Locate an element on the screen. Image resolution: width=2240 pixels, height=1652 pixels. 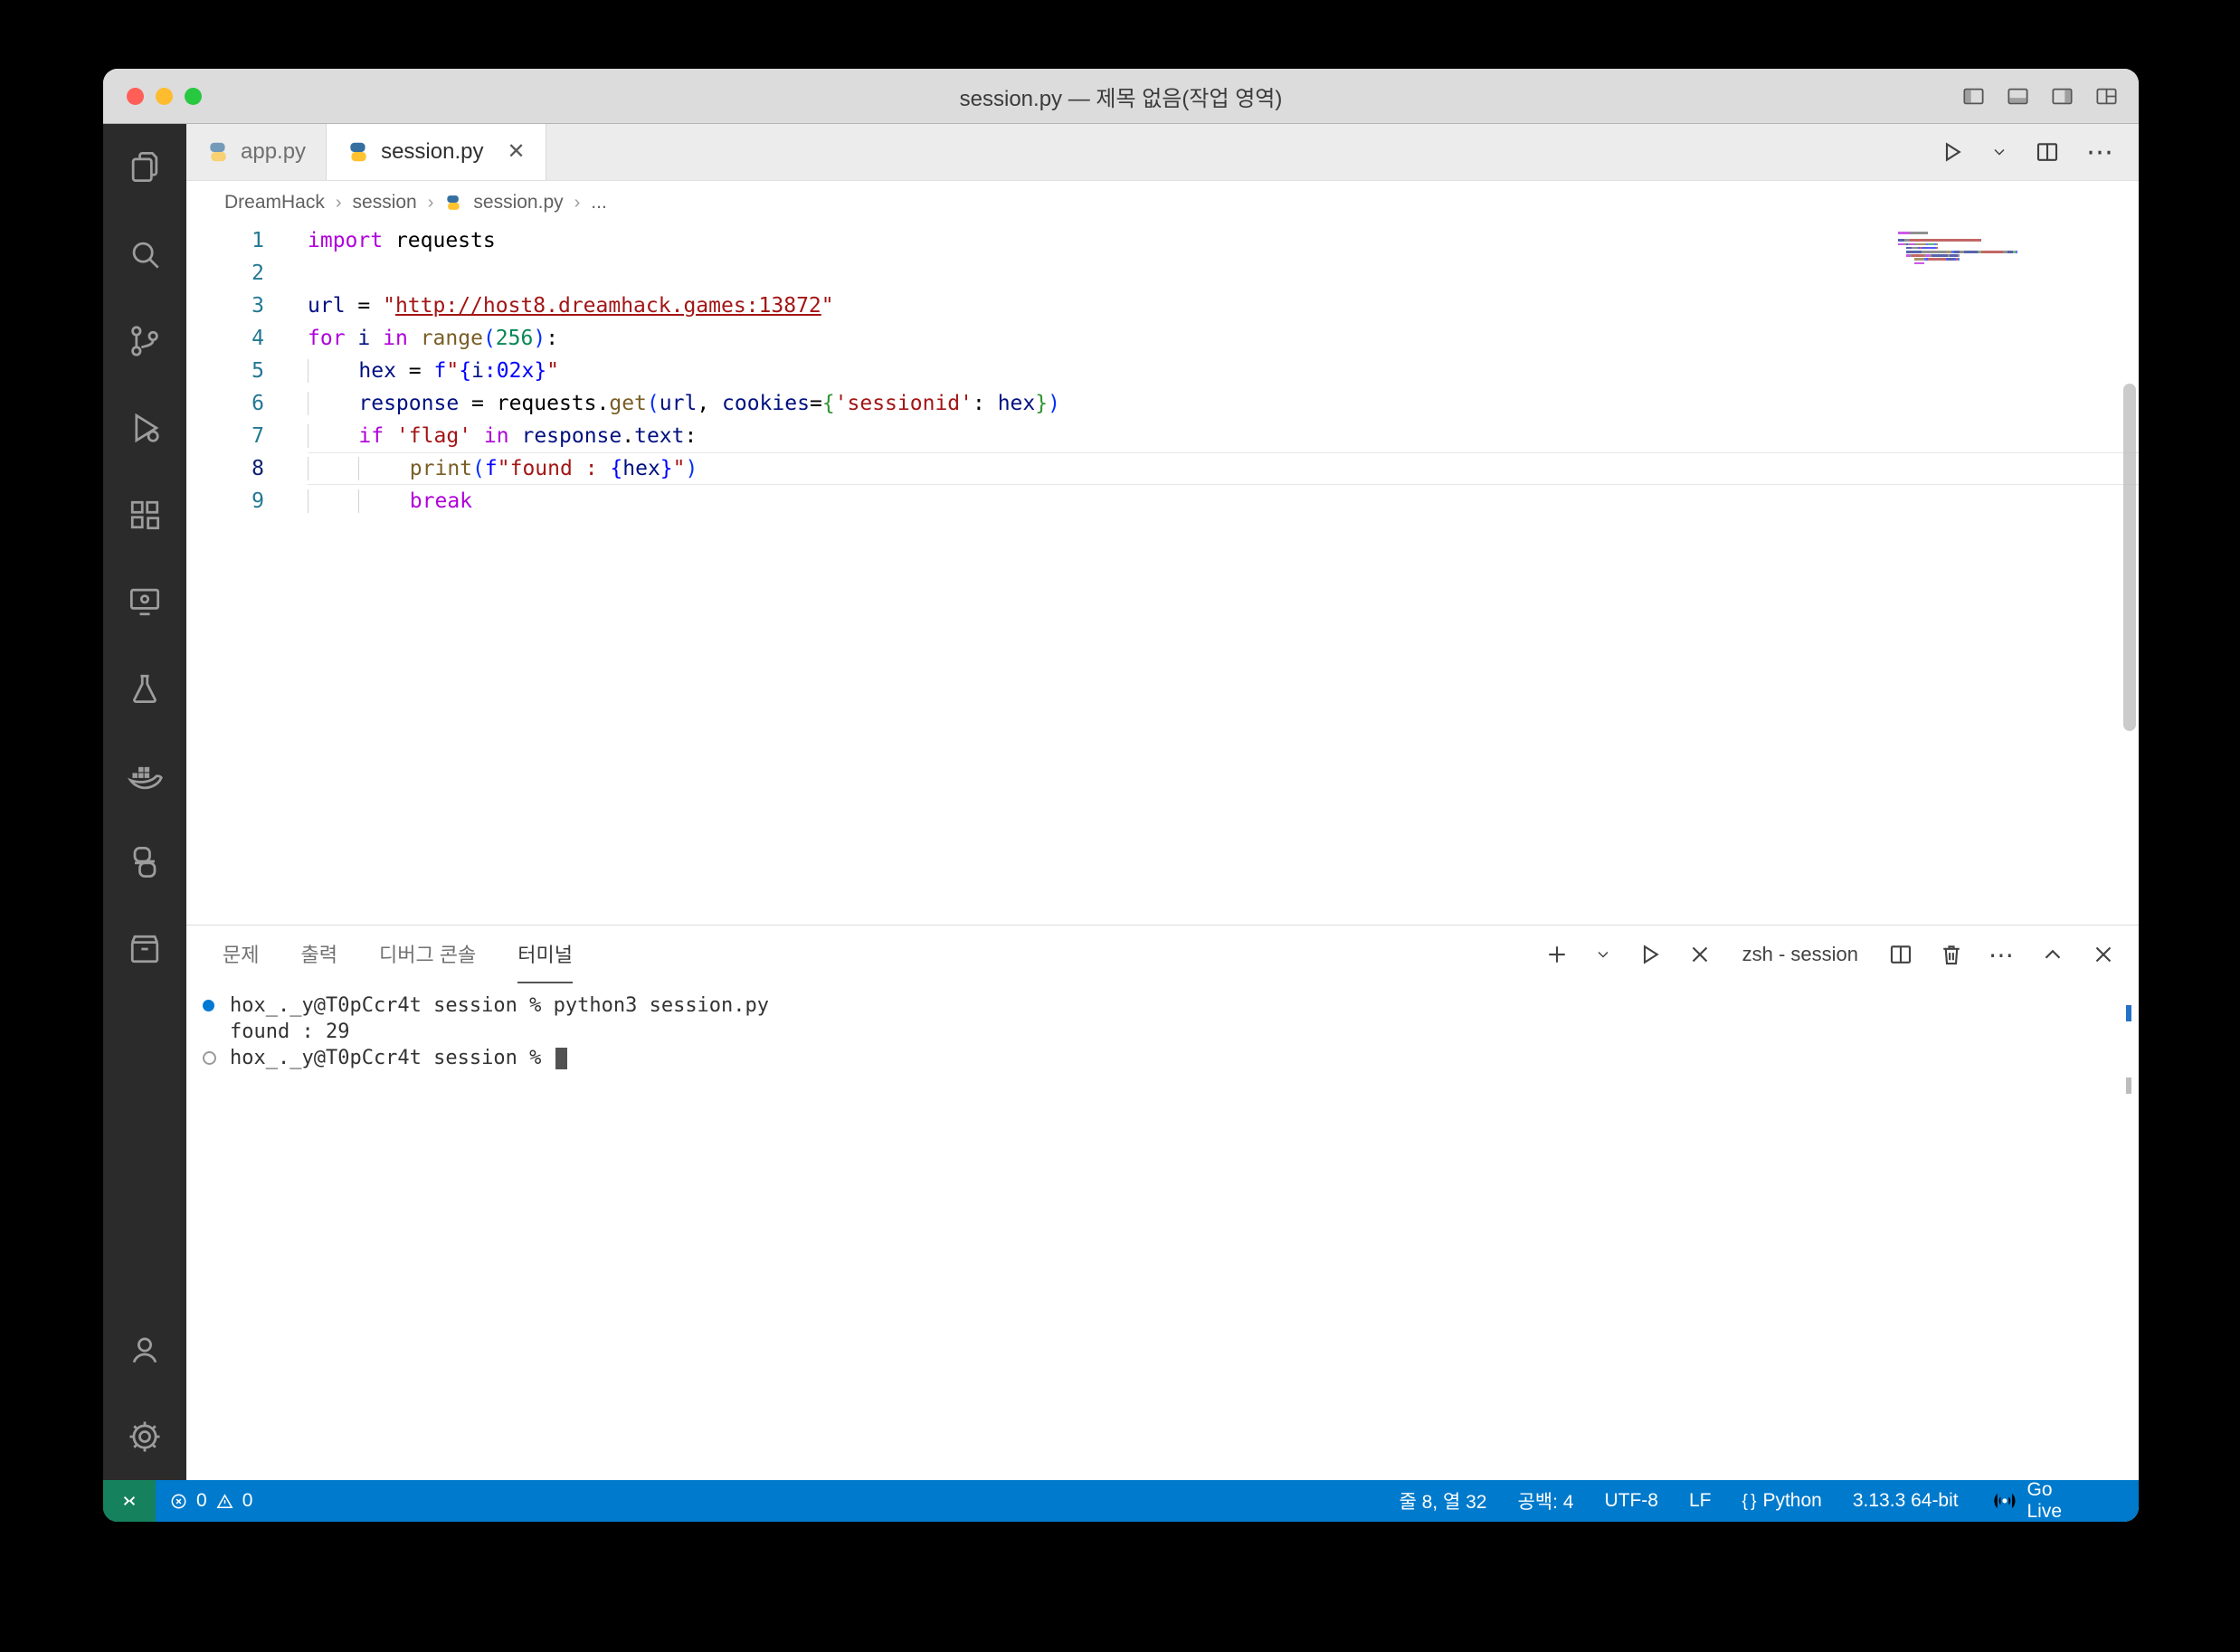
python-interpreter-status: 3.13.3 64-bit is located at coordinates (1906, 1501).